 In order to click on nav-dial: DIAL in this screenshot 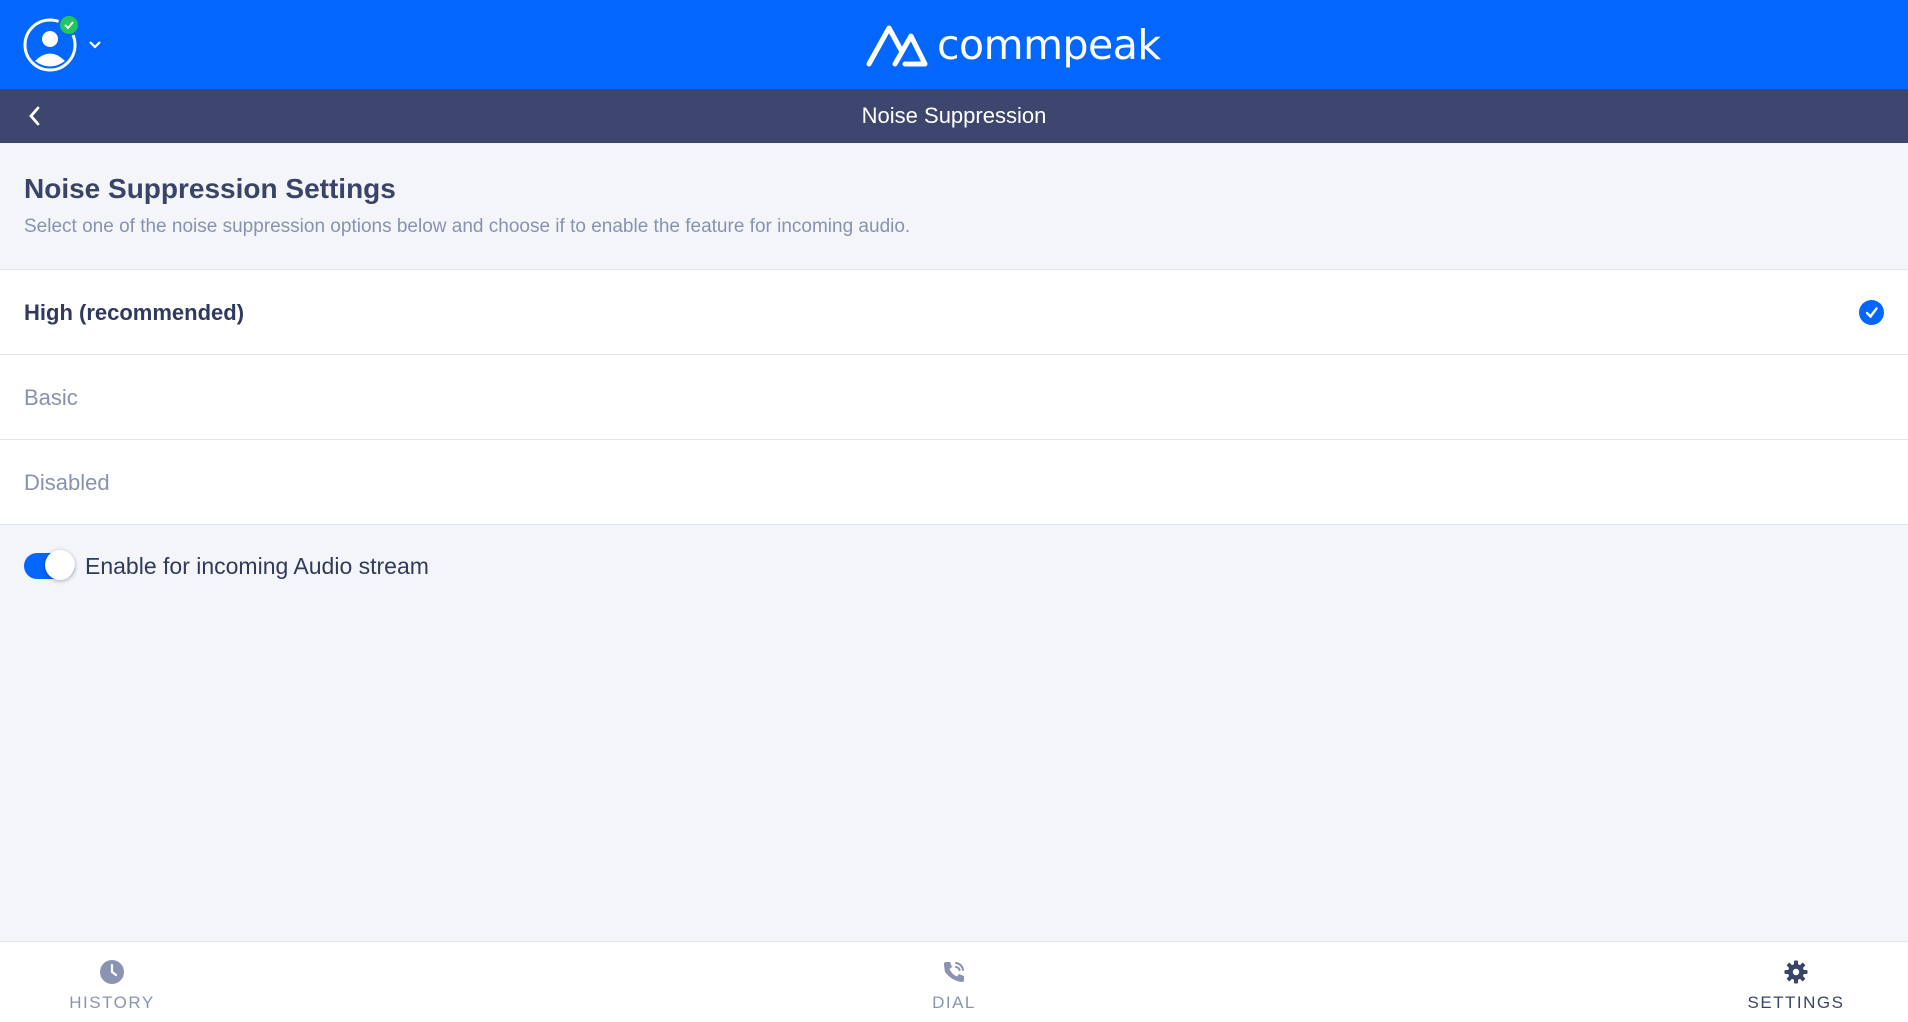, I will do `click(954, 982)`.